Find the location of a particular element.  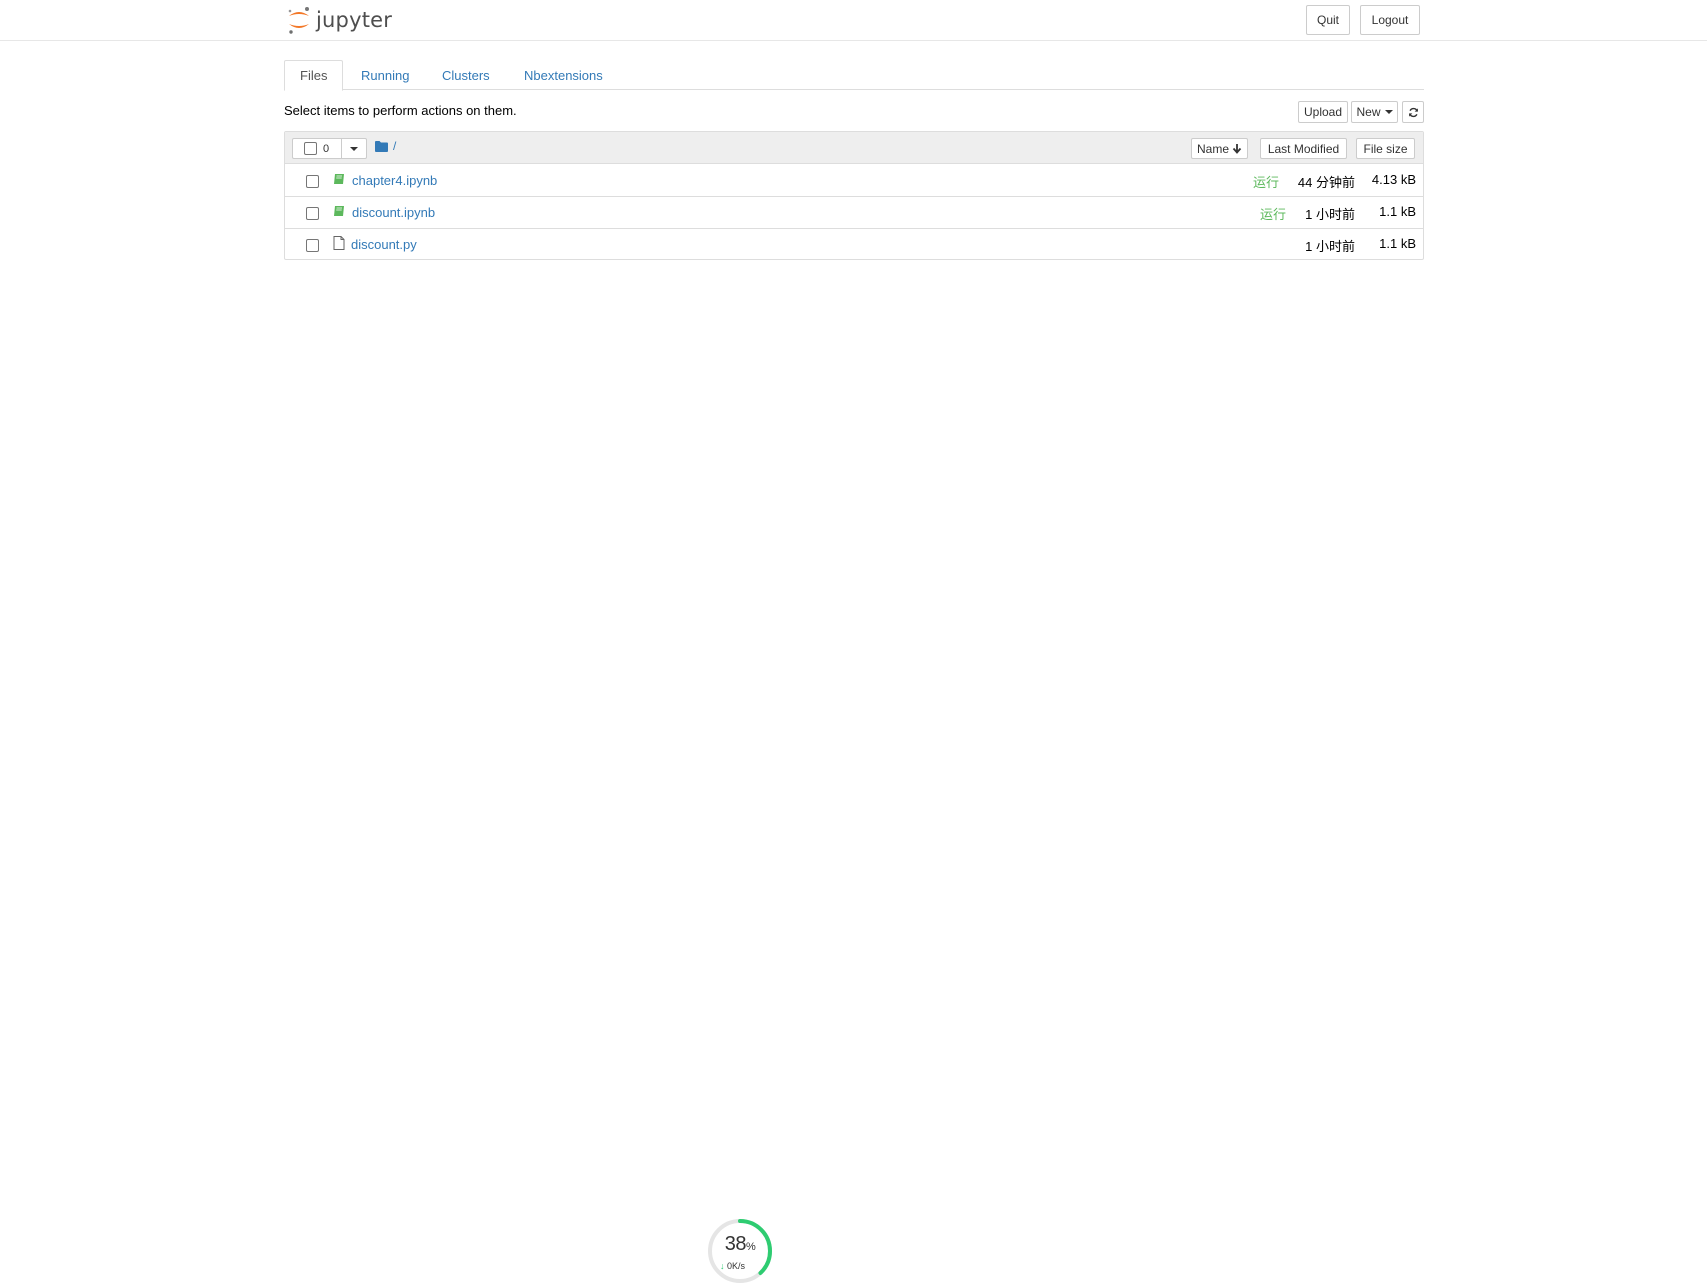

tab-clusters: Clusters is located at coordinates (466, 75).